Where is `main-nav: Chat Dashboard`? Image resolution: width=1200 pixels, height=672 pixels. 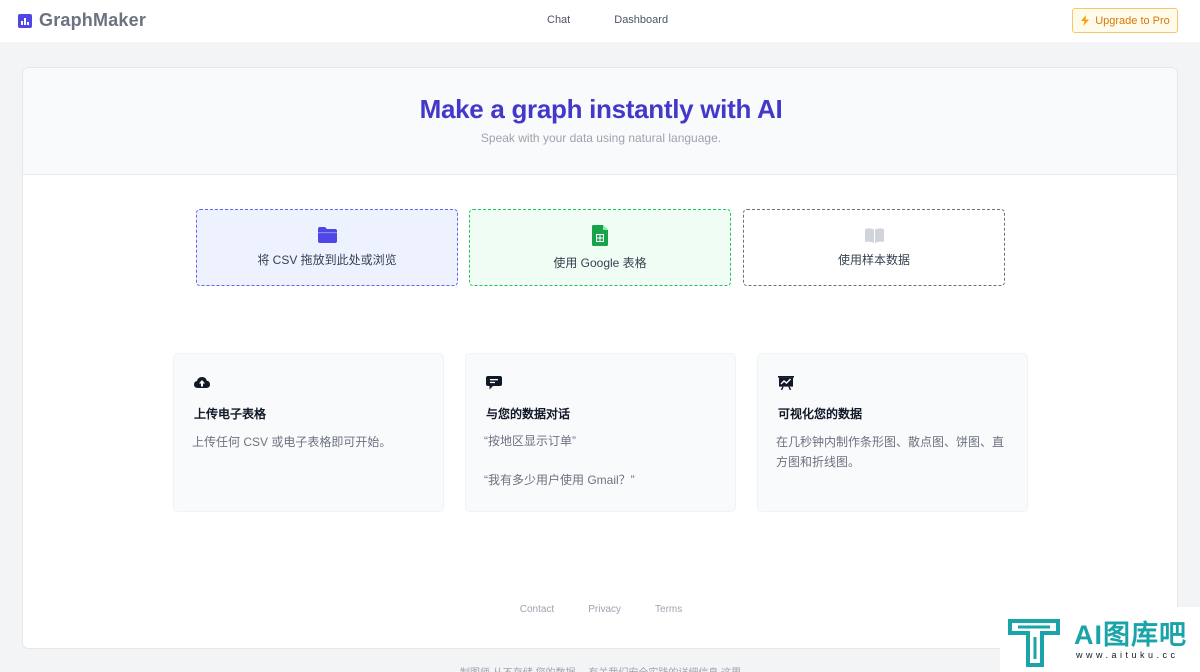
main-nav: Chat Dashboard is located at coordinates (607, 20).